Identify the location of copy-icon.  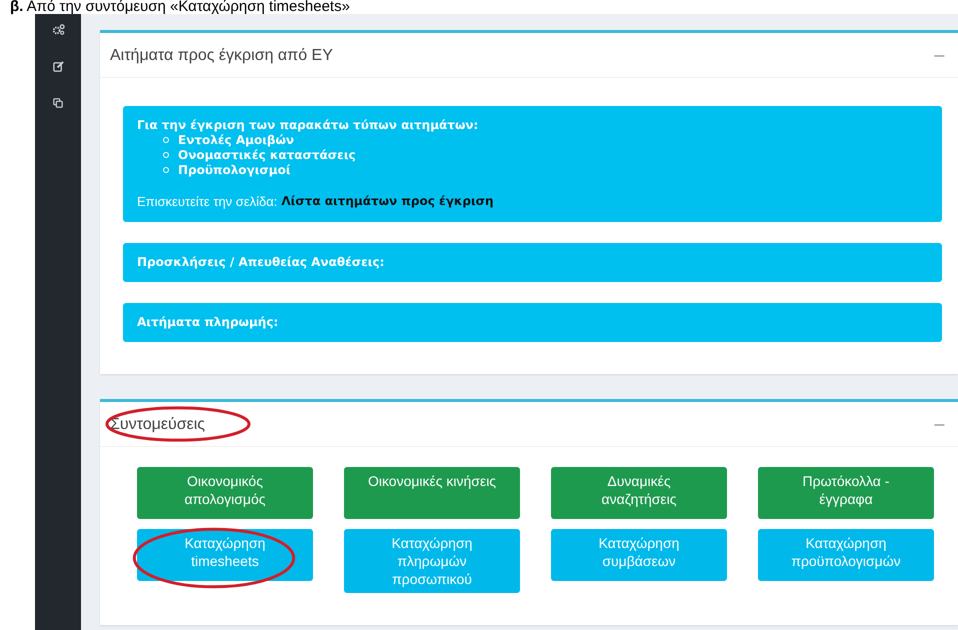
(58, 103).